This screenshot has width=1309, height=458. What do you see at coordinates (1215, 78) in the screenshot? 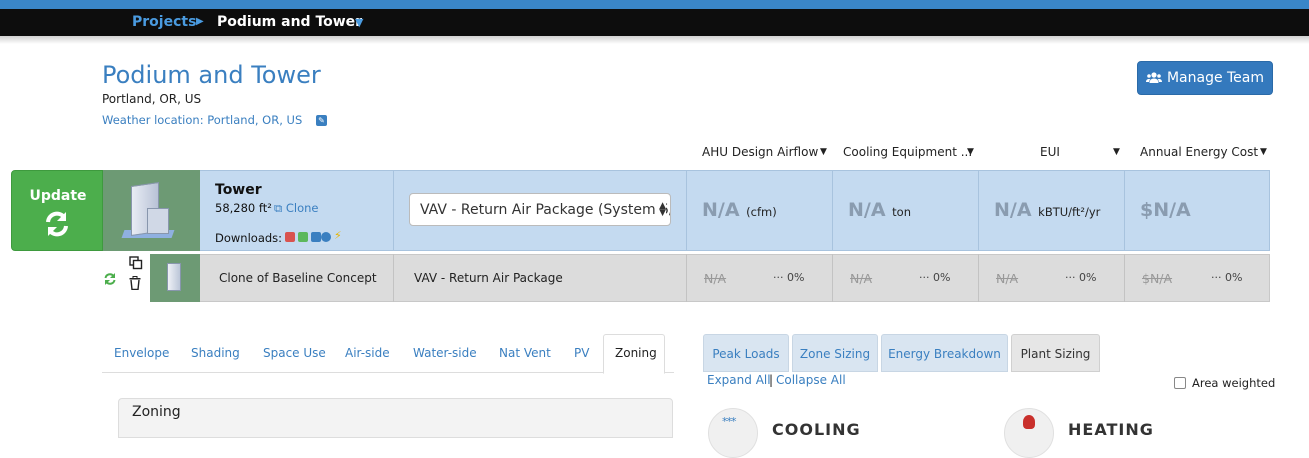
I see `manage-team-label: Manage Team` at bounding box center [1215, 78].